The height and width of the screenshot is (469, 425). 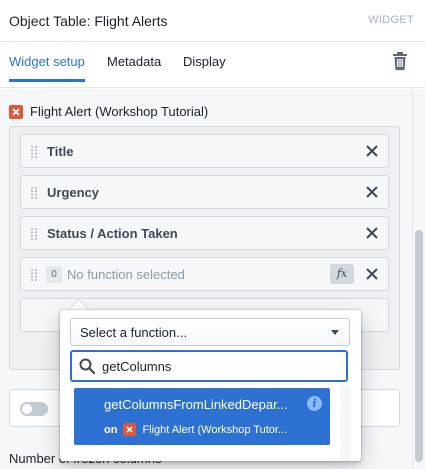 What do you see at coordinates (126, 274) in the screenshot?
I see `function-column-label: No function selected` at bounding box center [126, 274].